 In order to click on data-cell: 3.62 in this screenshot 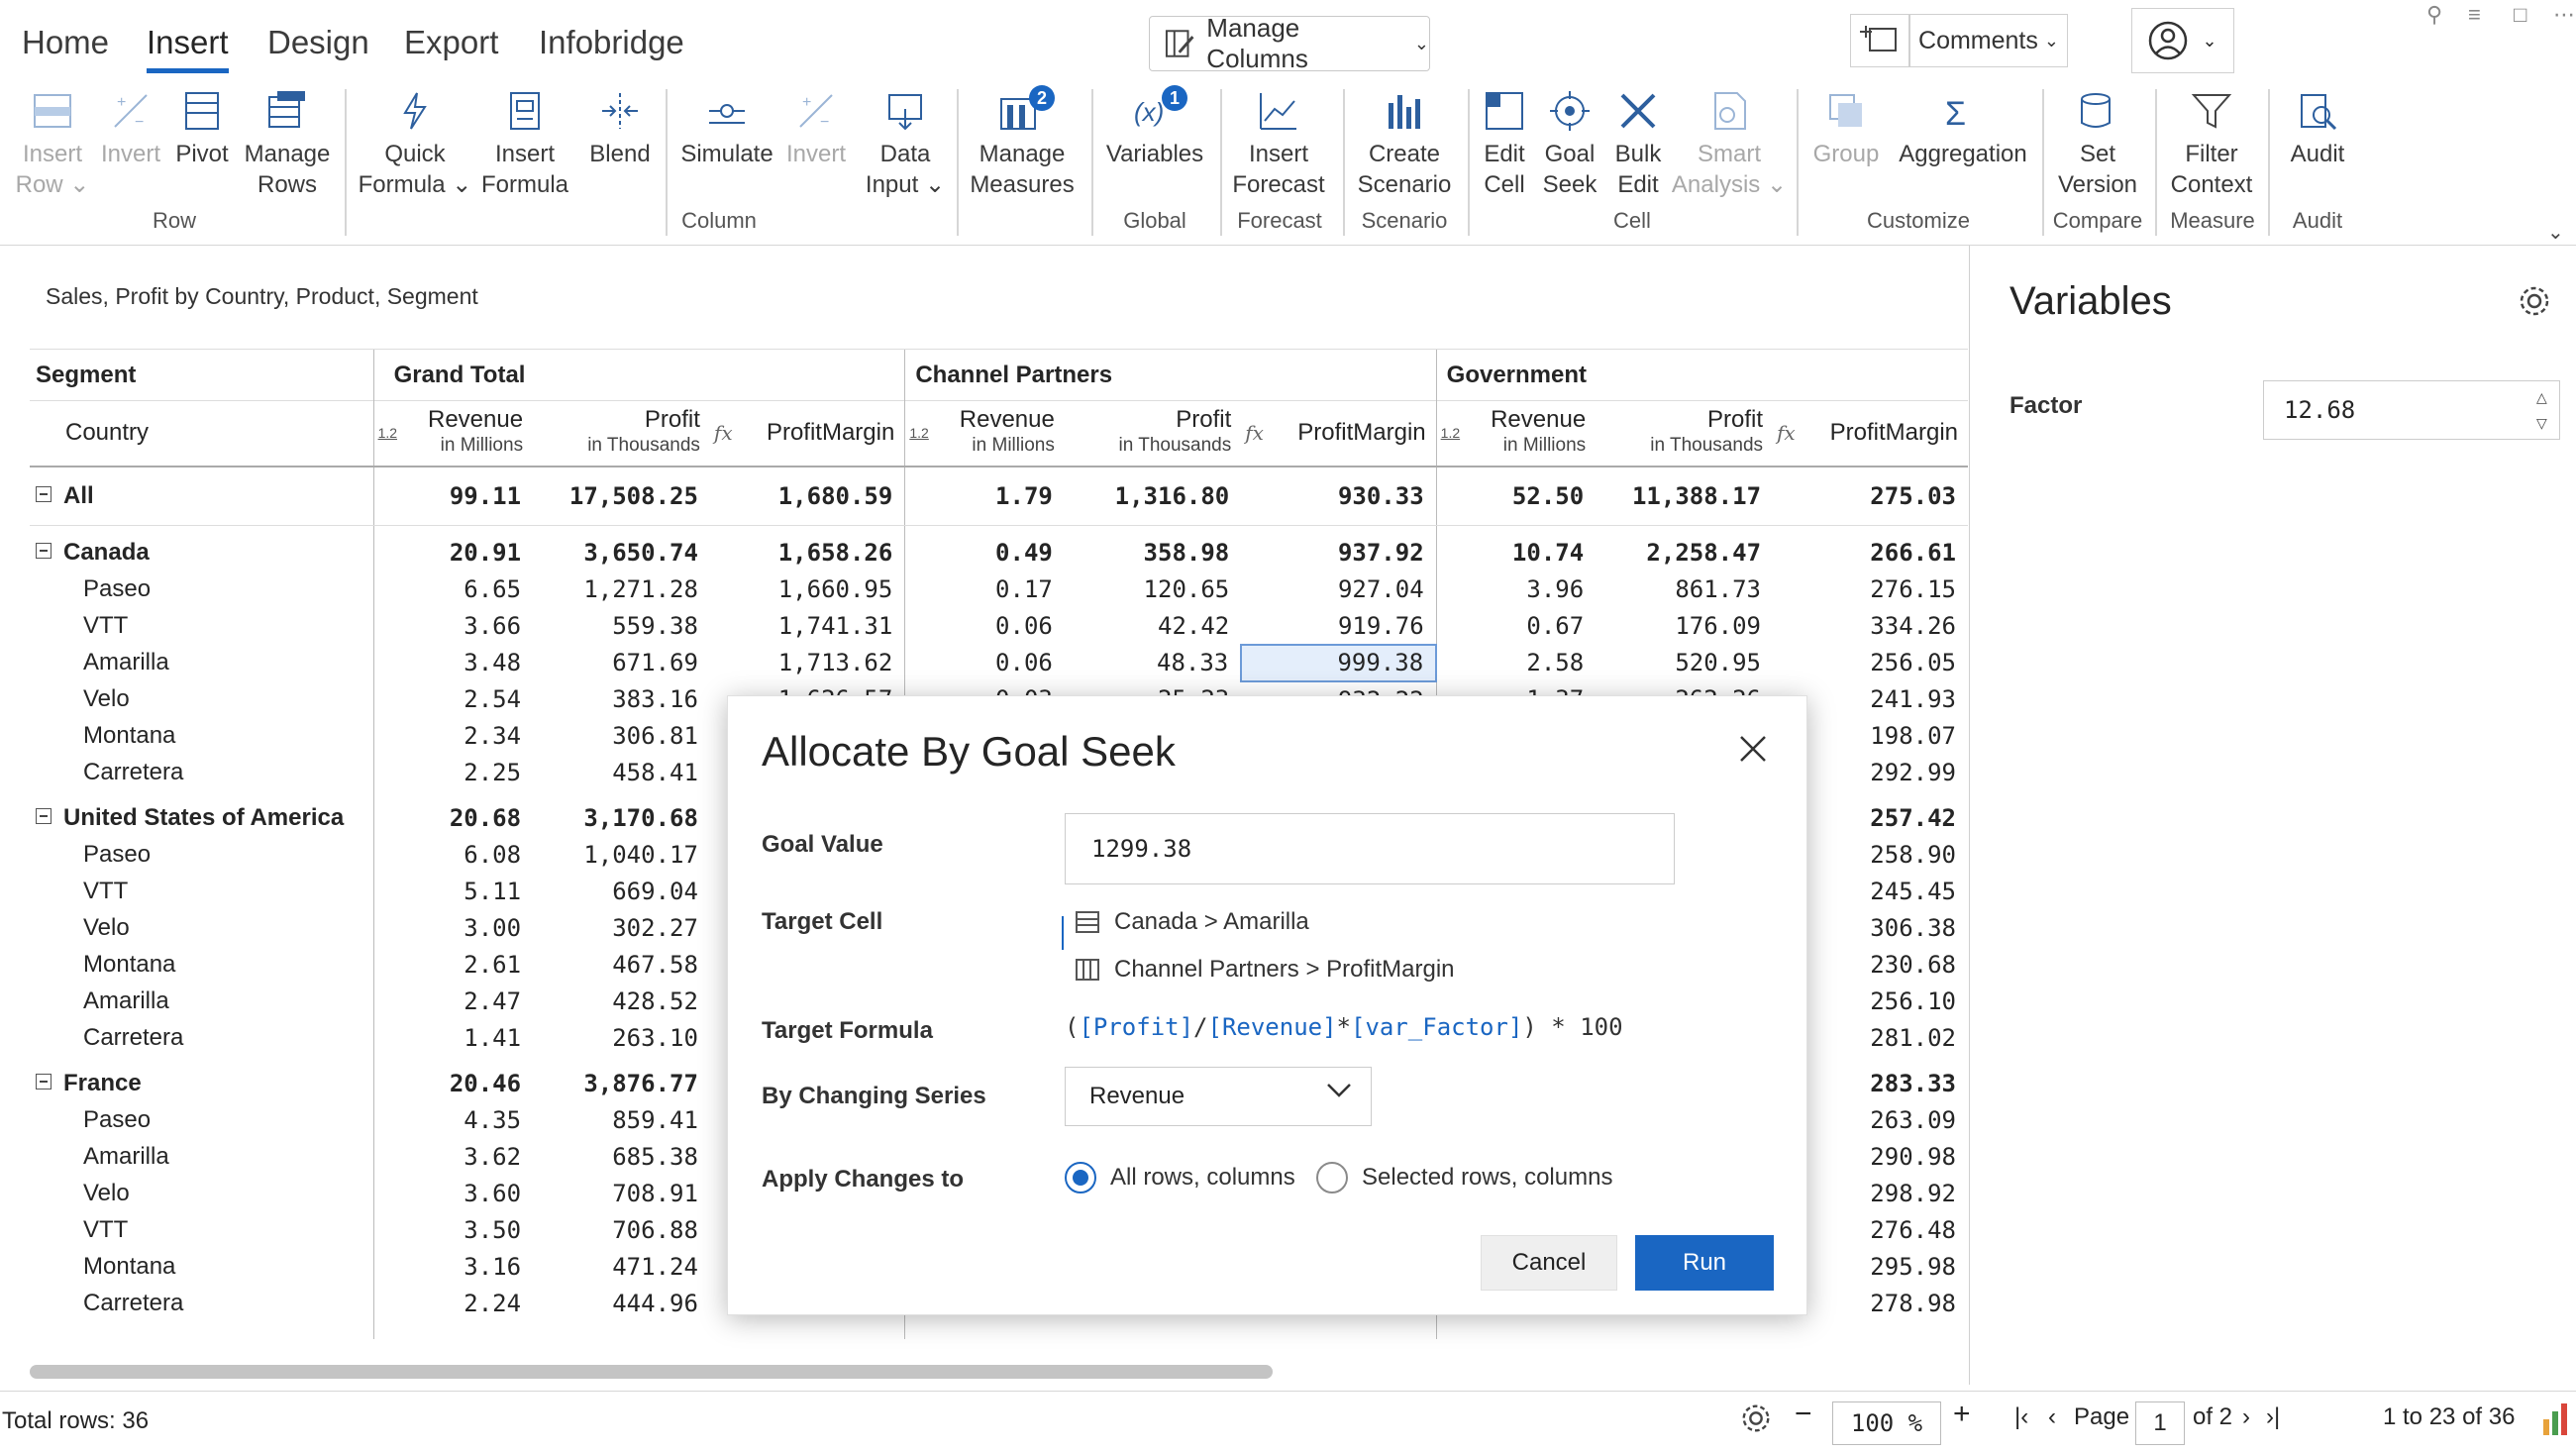, I will do `click(453, 1157)`.